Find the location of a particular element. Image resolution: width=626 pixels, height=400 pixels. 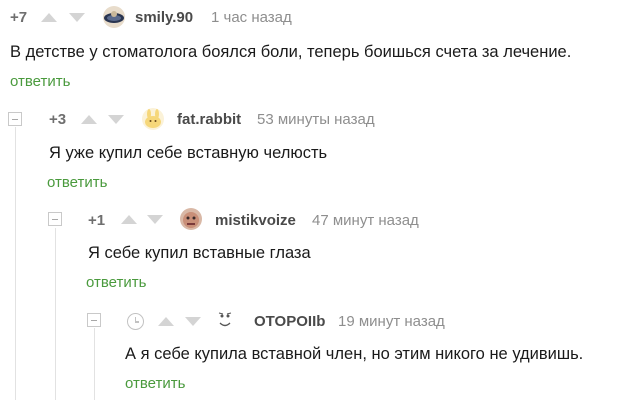

rabbit-avatar-icon is located at coordinates (153, 119).